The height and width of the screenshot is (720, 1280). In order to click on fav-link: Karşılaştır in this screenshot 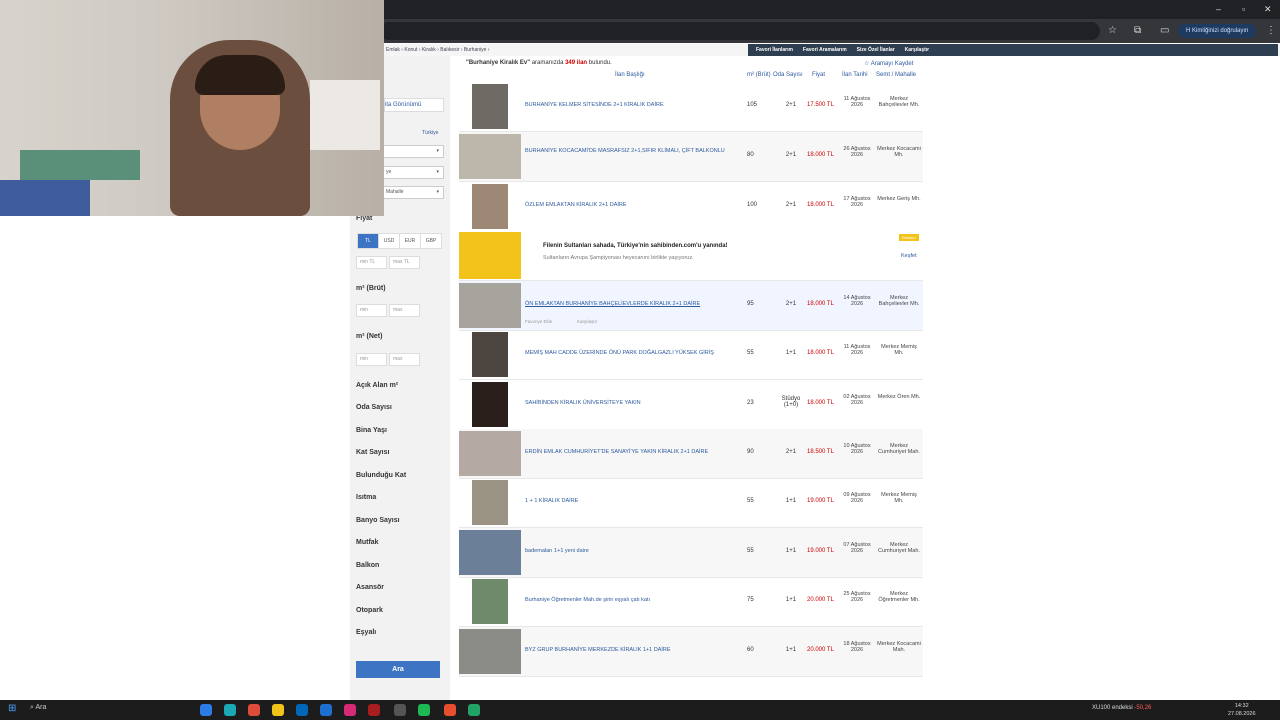, I will do `click(917, 50)`.